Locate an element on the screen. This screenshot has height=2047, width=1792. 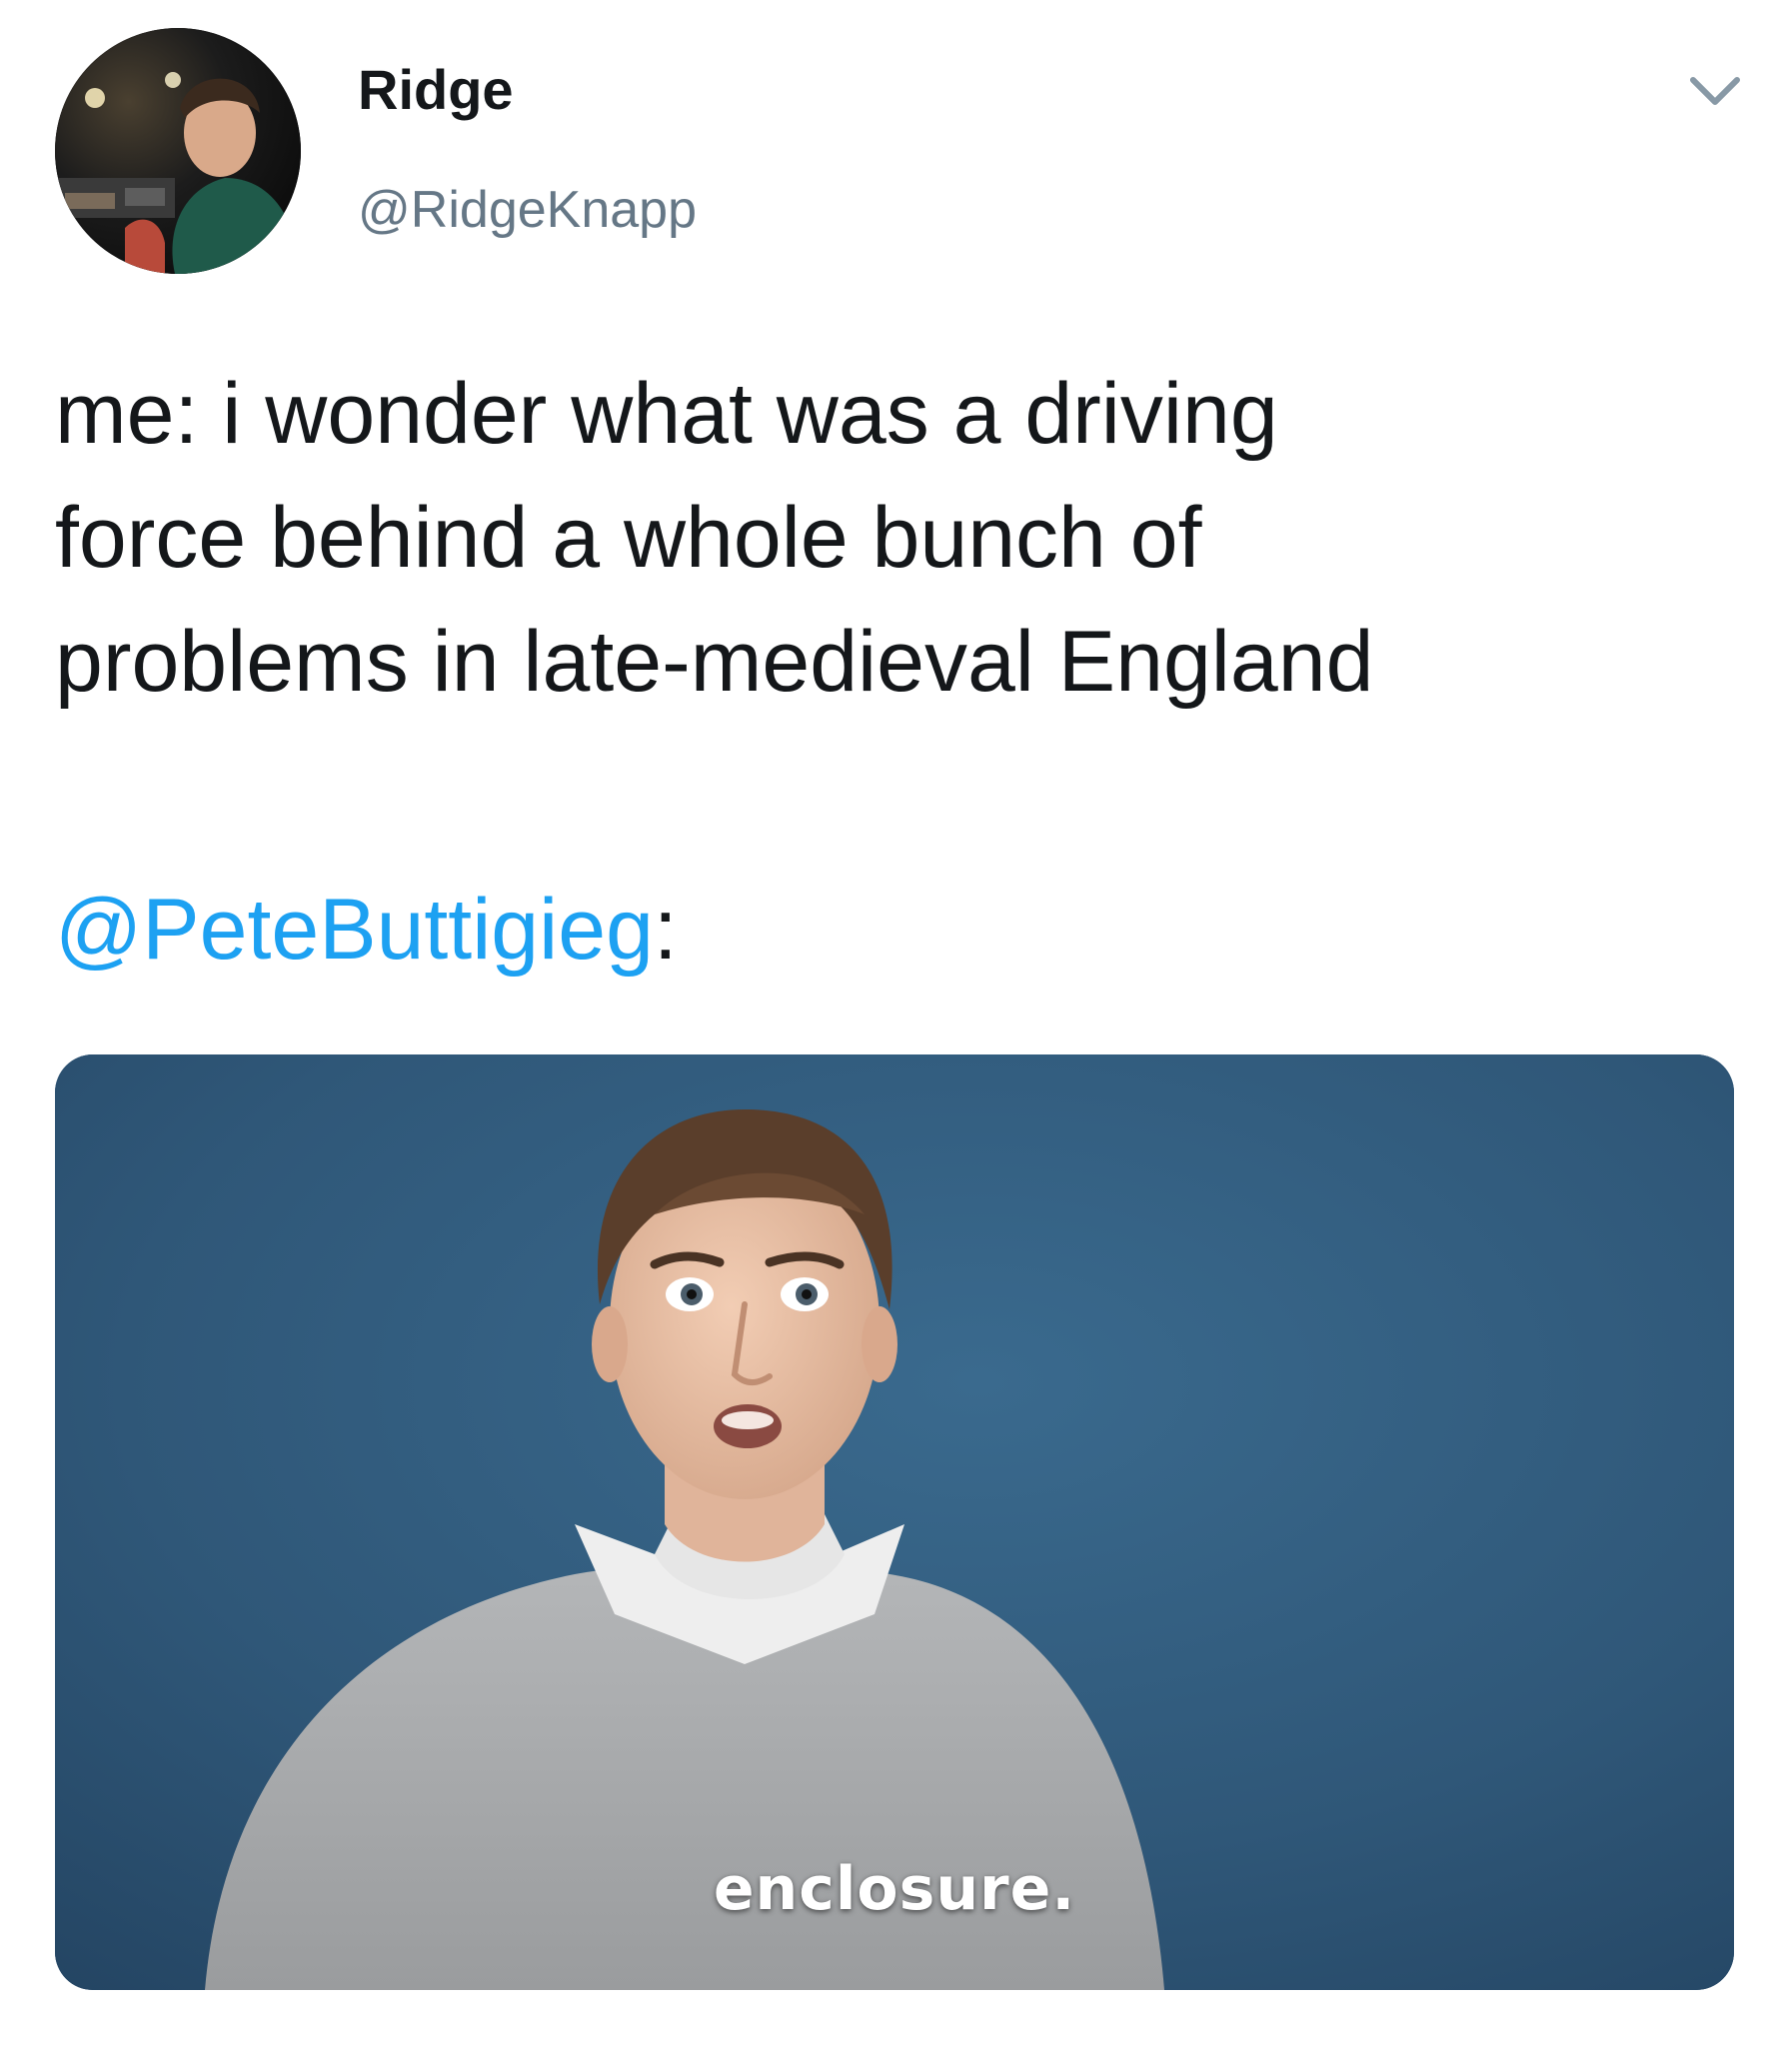
author-display-name: Ridge is located at coordinates (436, 90).